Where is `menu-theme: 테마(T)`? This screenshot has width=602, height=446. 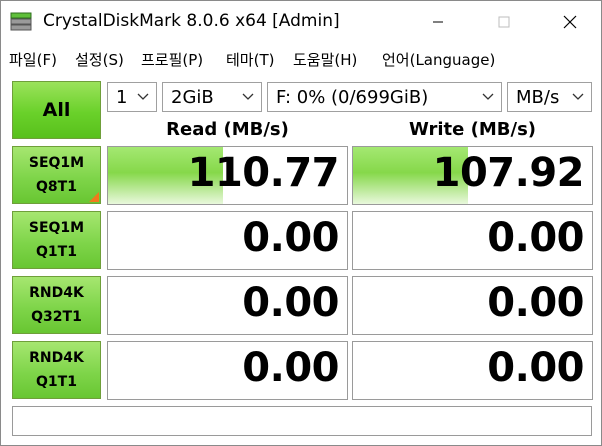 menu-theme: 테마(T) is located at coordinates (250, 59).